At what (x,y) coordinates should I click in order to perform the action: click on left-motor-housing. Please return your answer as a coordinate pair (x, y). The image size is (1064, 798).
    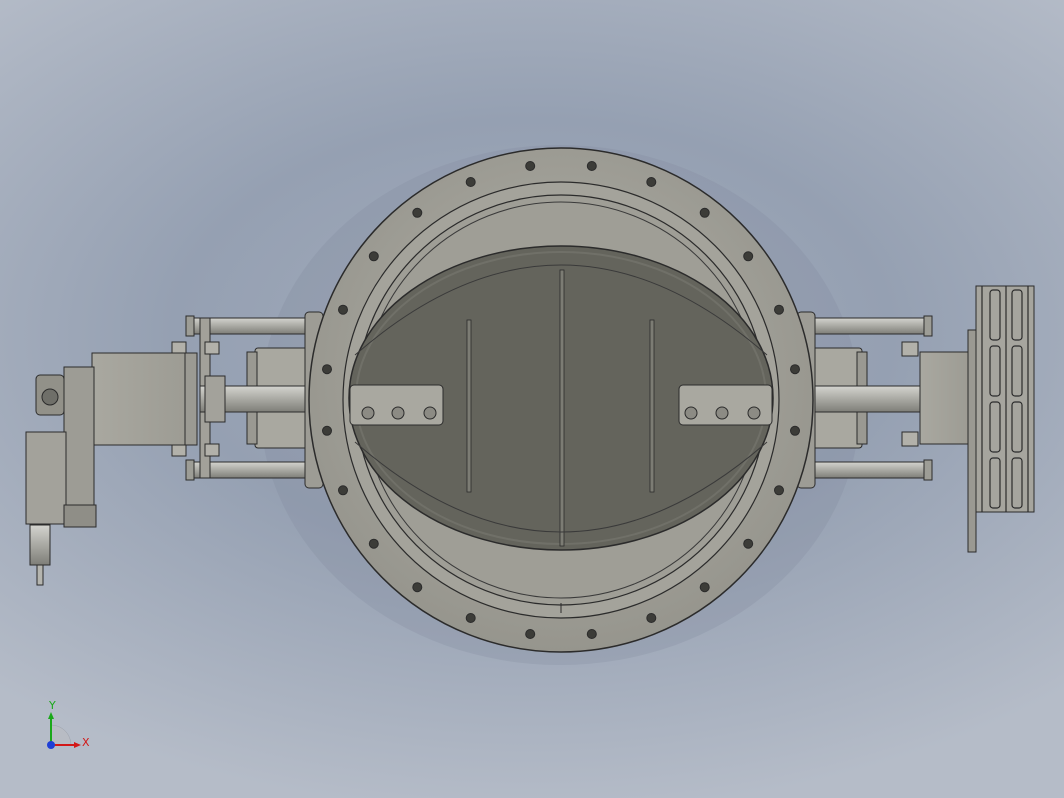
    Looking at the image, I should click on (46, 478).